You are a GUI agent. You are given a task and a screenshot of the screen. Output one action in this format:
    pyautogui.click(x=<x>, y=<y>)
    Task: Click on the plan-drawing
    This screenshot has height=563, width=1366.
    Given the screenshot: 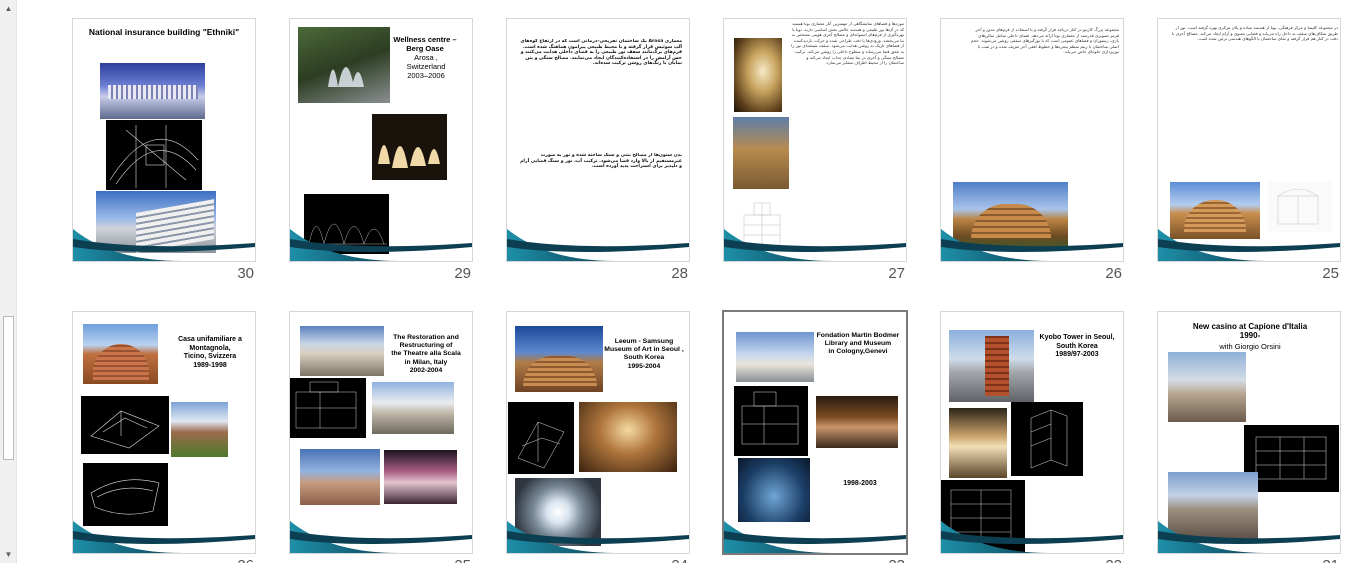 What is the action you would take?
    pyautogui.click(x=154, y=155)
    